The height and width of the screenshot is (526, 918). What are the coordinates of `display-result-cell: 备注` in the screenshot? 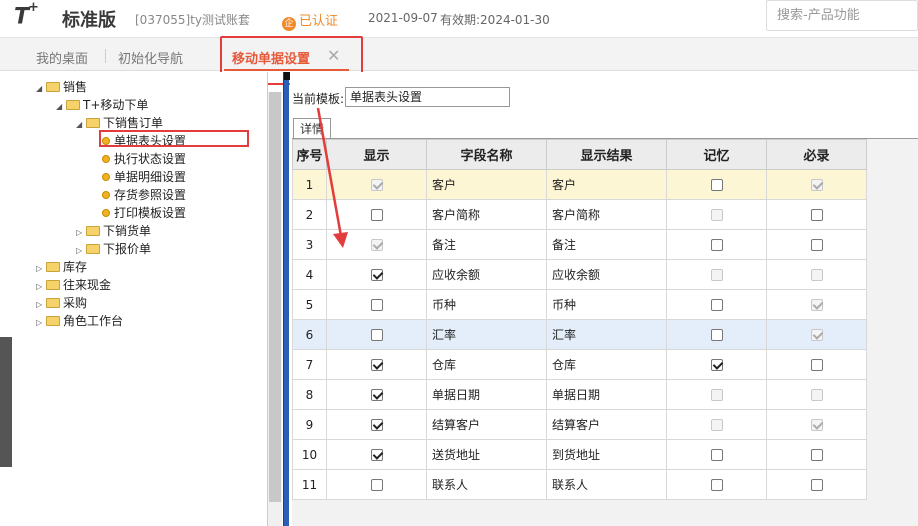 It's located at (606, 244).